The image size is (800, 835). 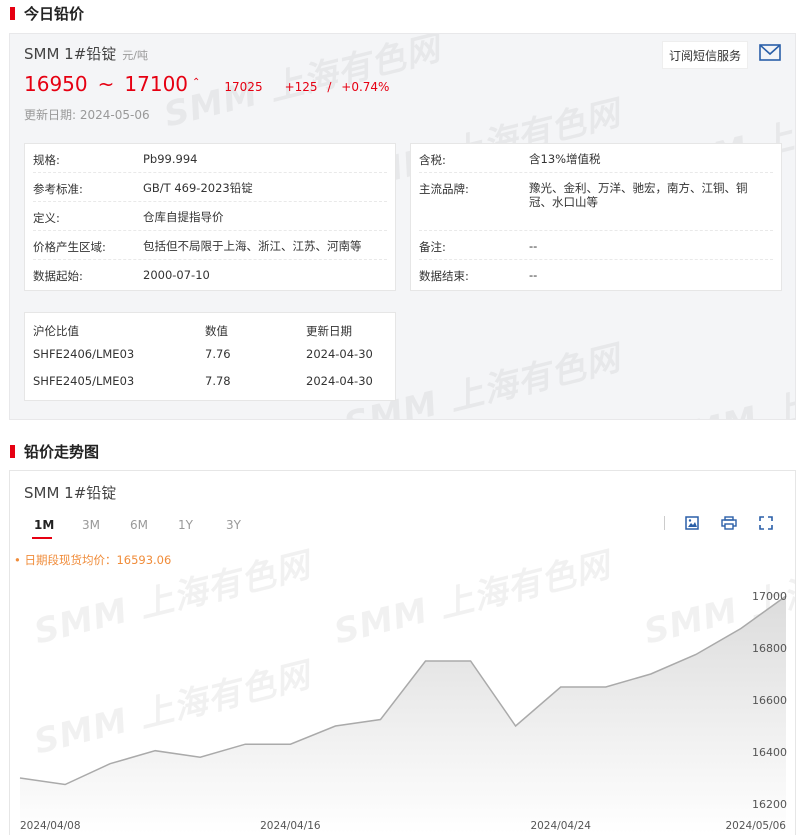 I want to click on spec-key: 价格产生区域:, so click(x=69, y=247).